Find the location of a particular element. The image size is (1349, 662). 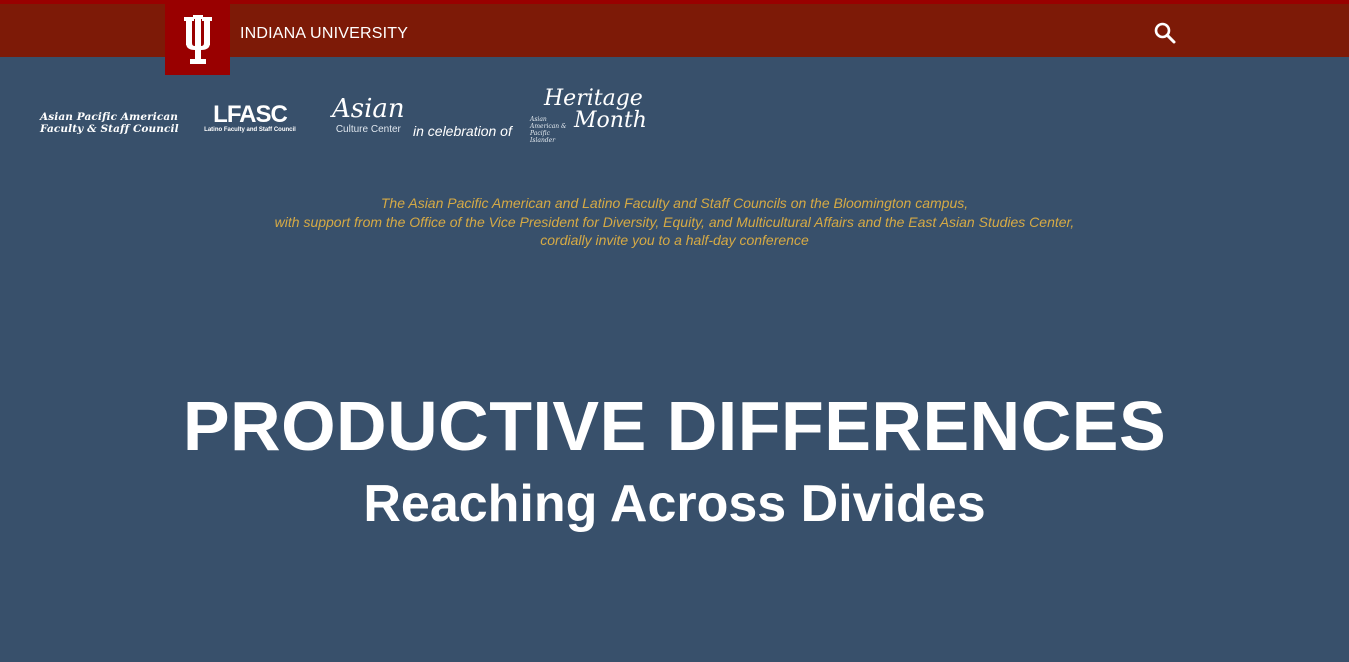

heritage-tiny-text: Asian American & Pacific Islander is located at coordinates (548, 130).